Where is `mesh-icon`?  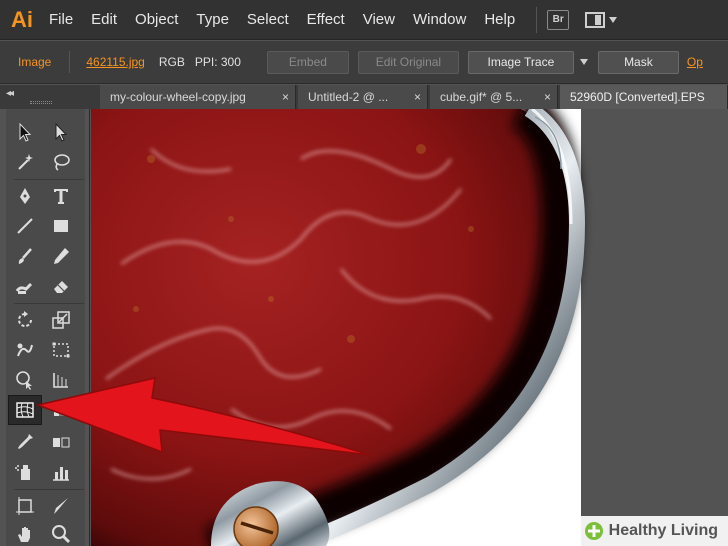
mesh-icon is located at coordinates (25, 410).